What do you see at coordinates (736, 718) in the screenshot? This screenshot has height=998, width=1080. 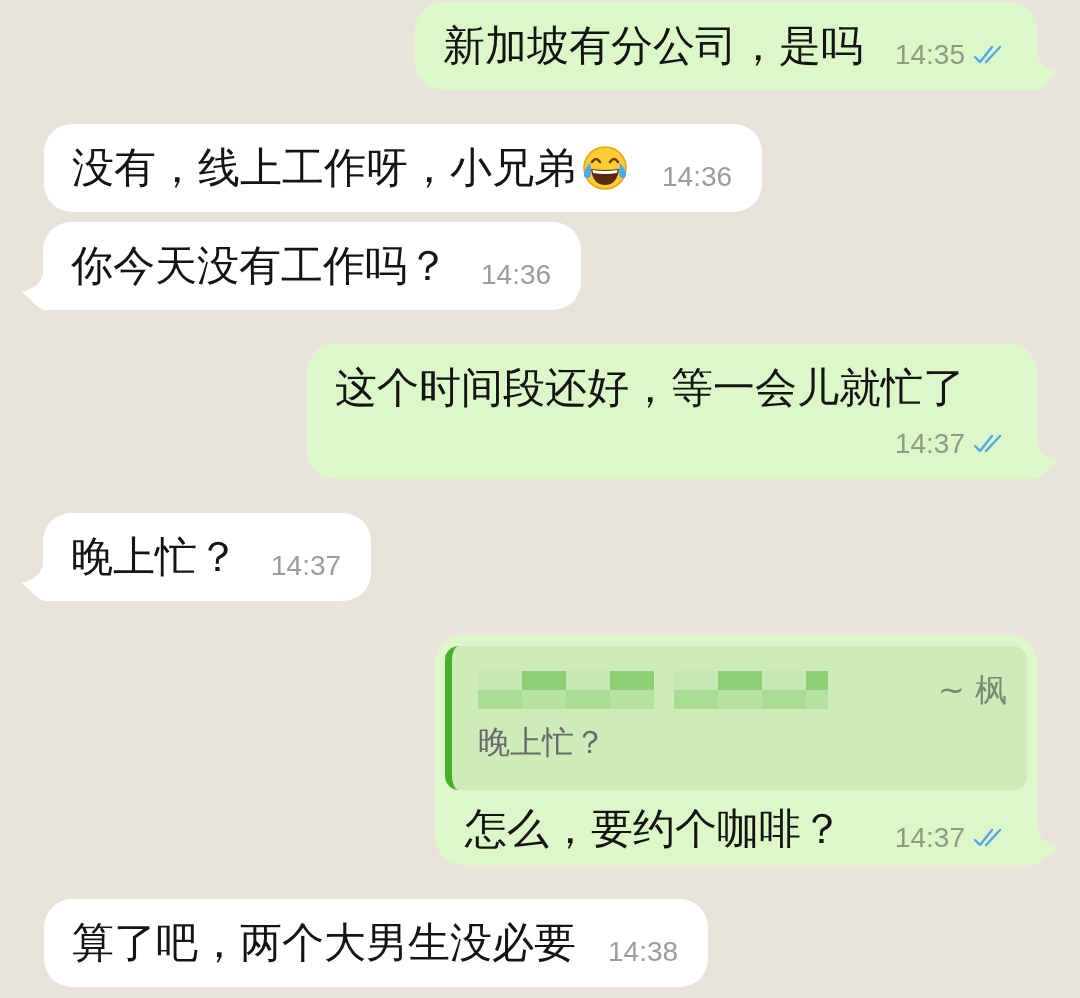 I see `quoted-message: ~ 枫 晚上忙？` at bounding box center [736, 718].